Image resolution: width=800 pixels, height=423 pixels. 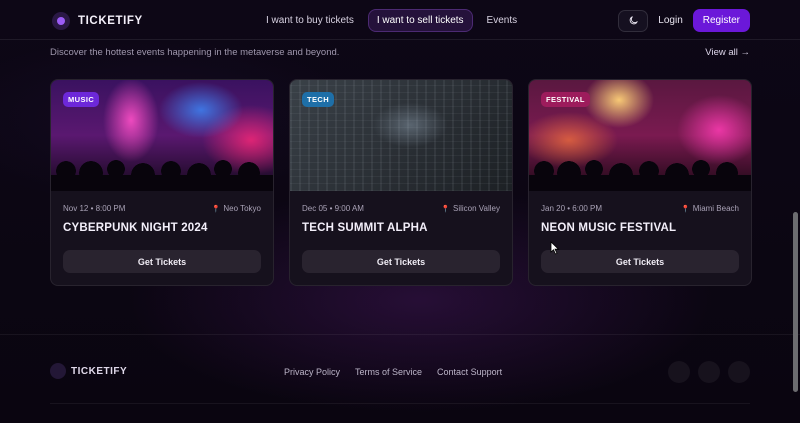 What do you see at coordinates (420, 20) in the screenshot?
I see `nav-link-sell-tickets: I want to sell tickets` at bounding box center [420, 20].